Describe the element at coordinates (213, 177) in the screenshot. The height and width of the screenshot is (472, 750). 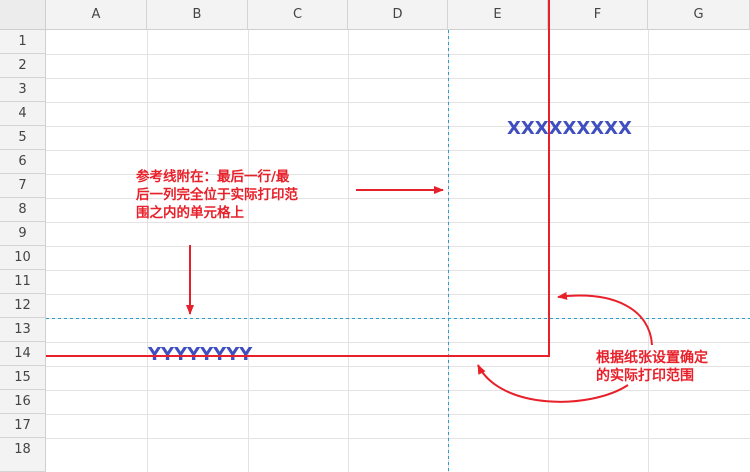
I see `guide-line-note-line-1: 参考线附在：最后一行/最` at that location.